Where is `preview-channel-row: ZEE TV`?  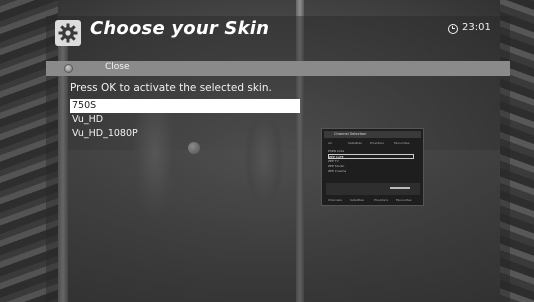 preview-channel-row: ZEE TV is located at coordinates (333, 161).